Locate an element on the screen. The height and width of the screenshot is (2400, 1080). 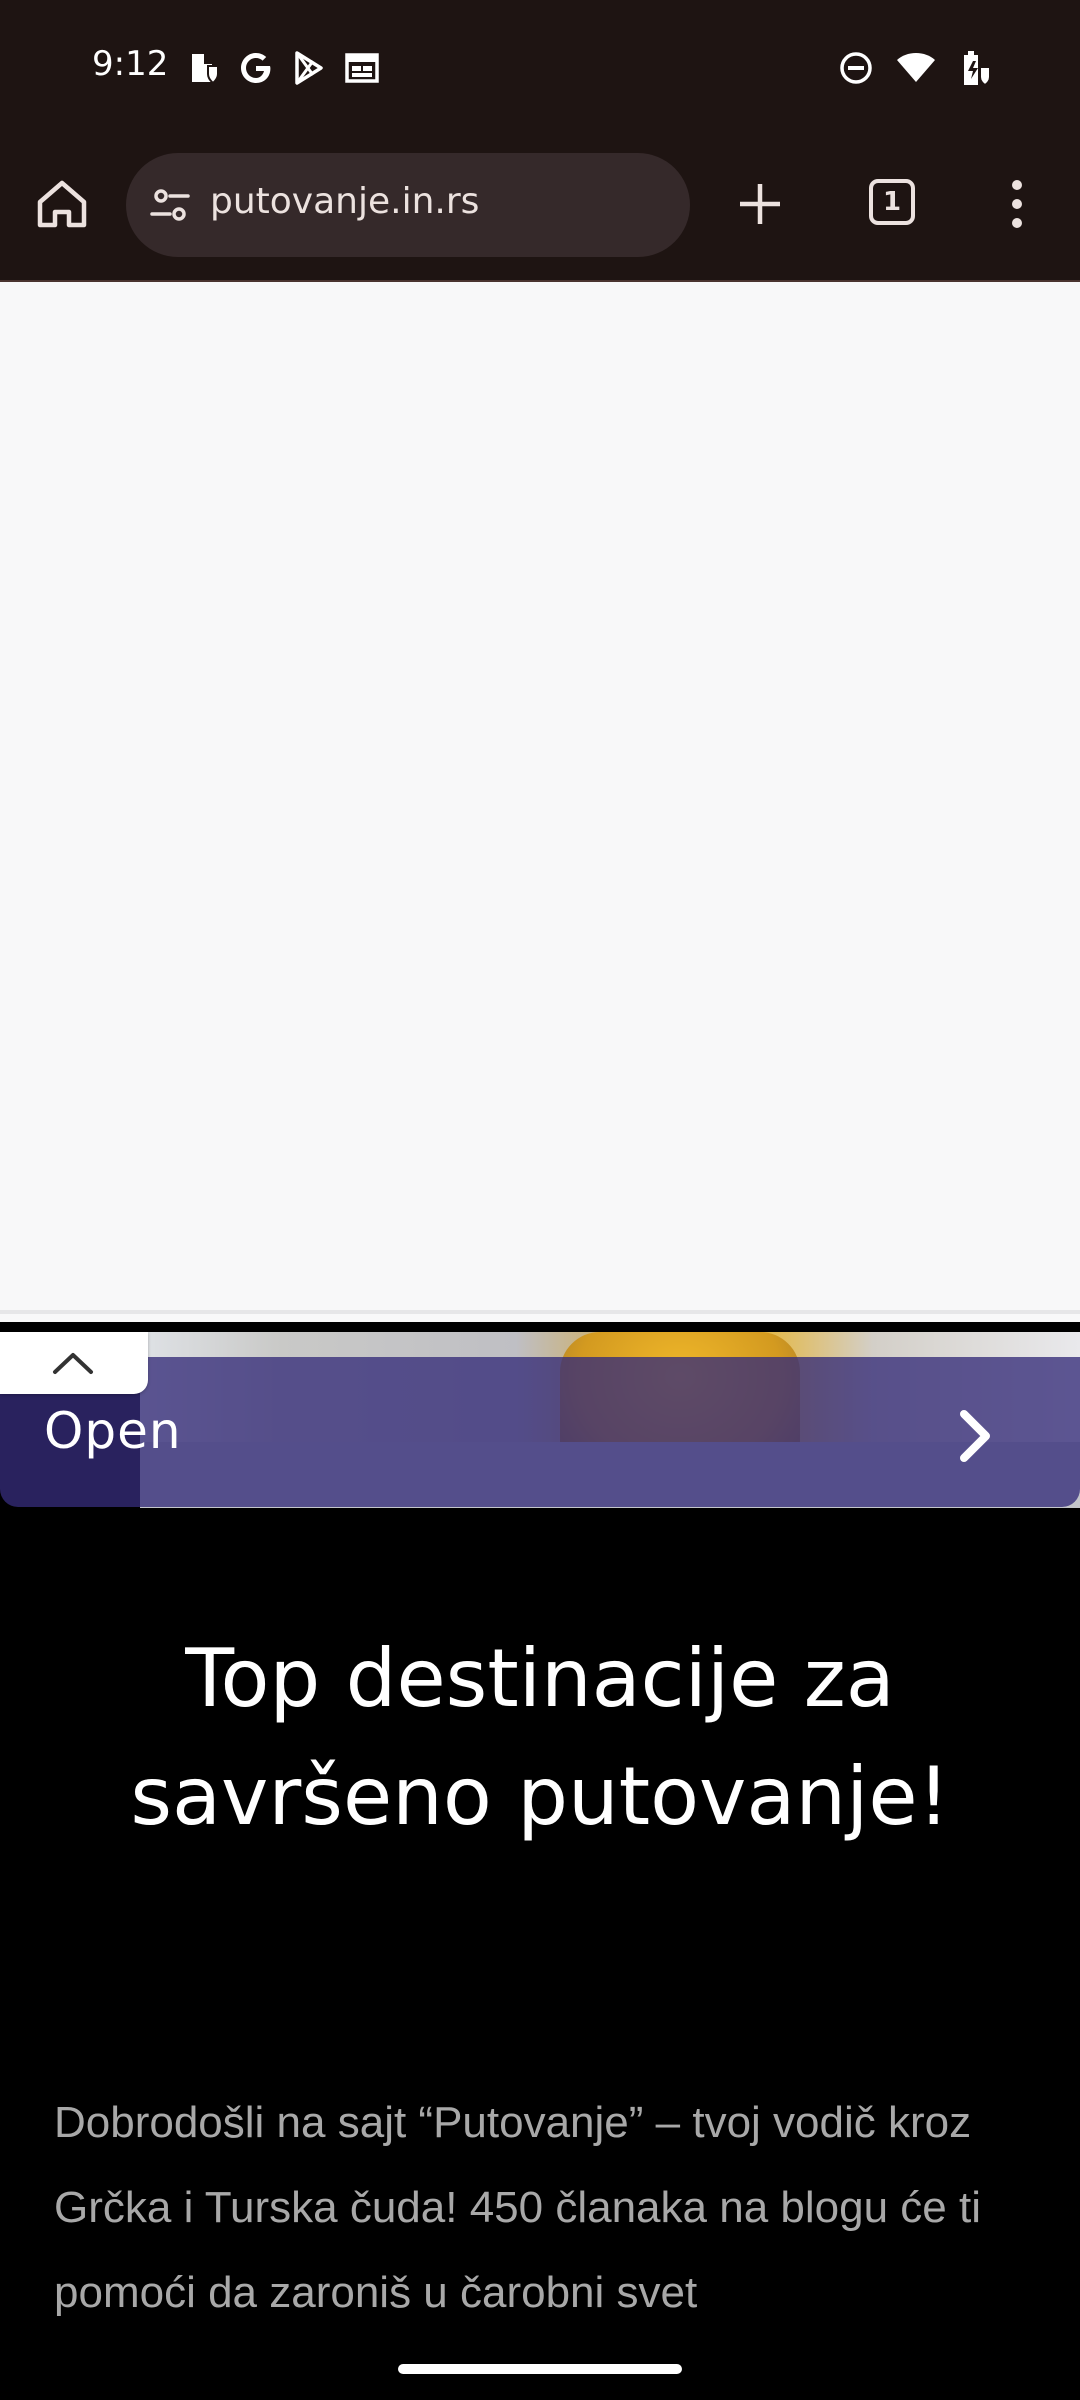
status-notification-icons is located at coordinates (284, 68).